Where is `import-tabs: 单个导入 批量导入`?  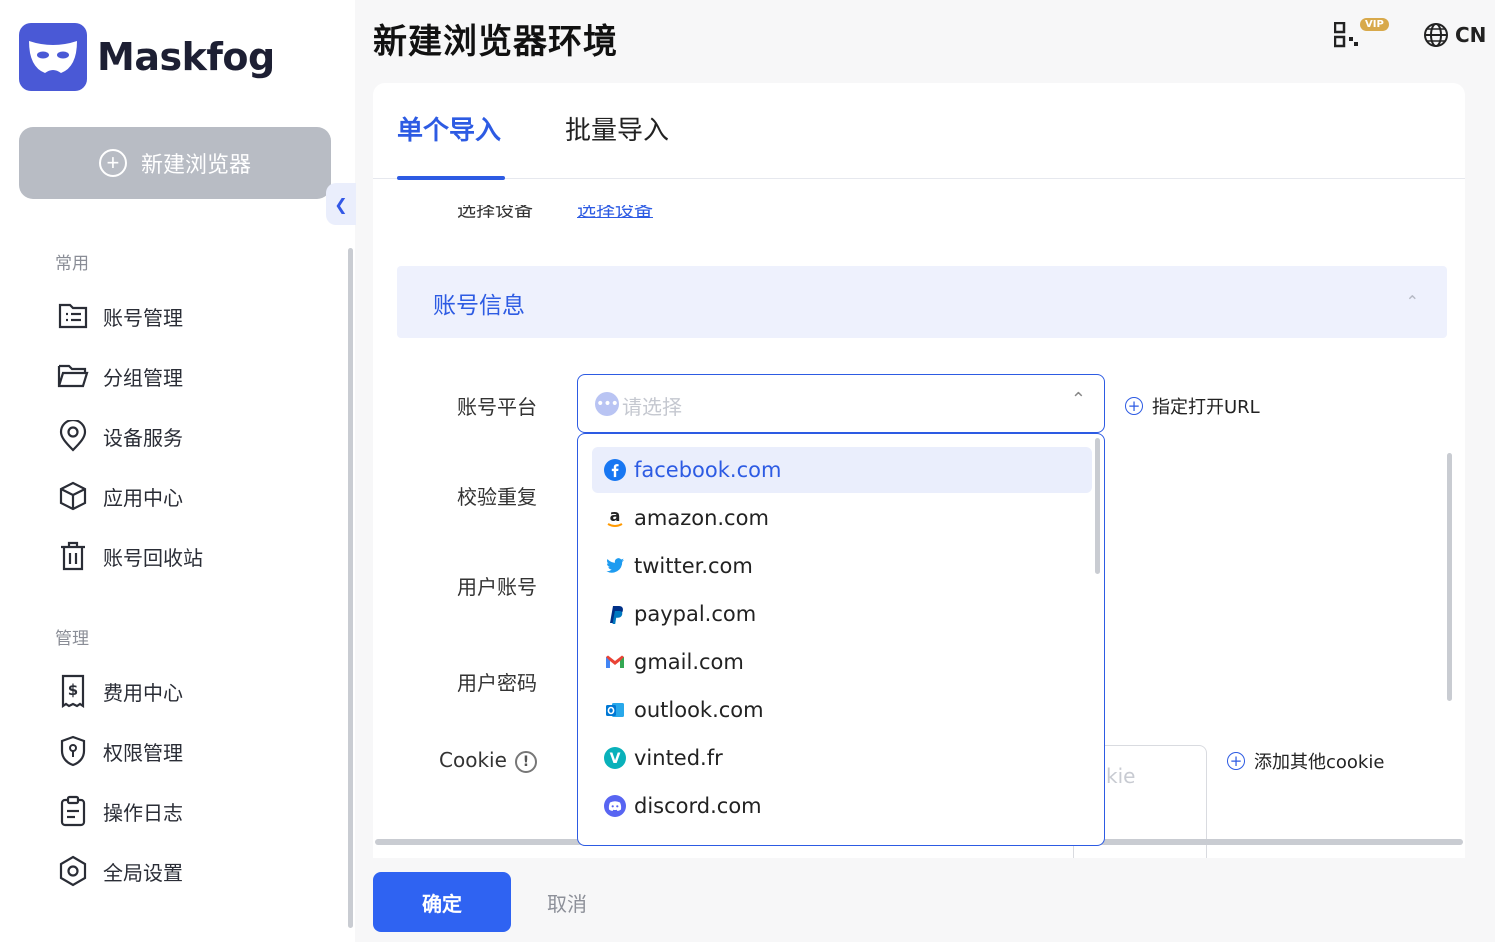
import-tabs: 单个导入 批量导入 is located at coordinates (919, 131).